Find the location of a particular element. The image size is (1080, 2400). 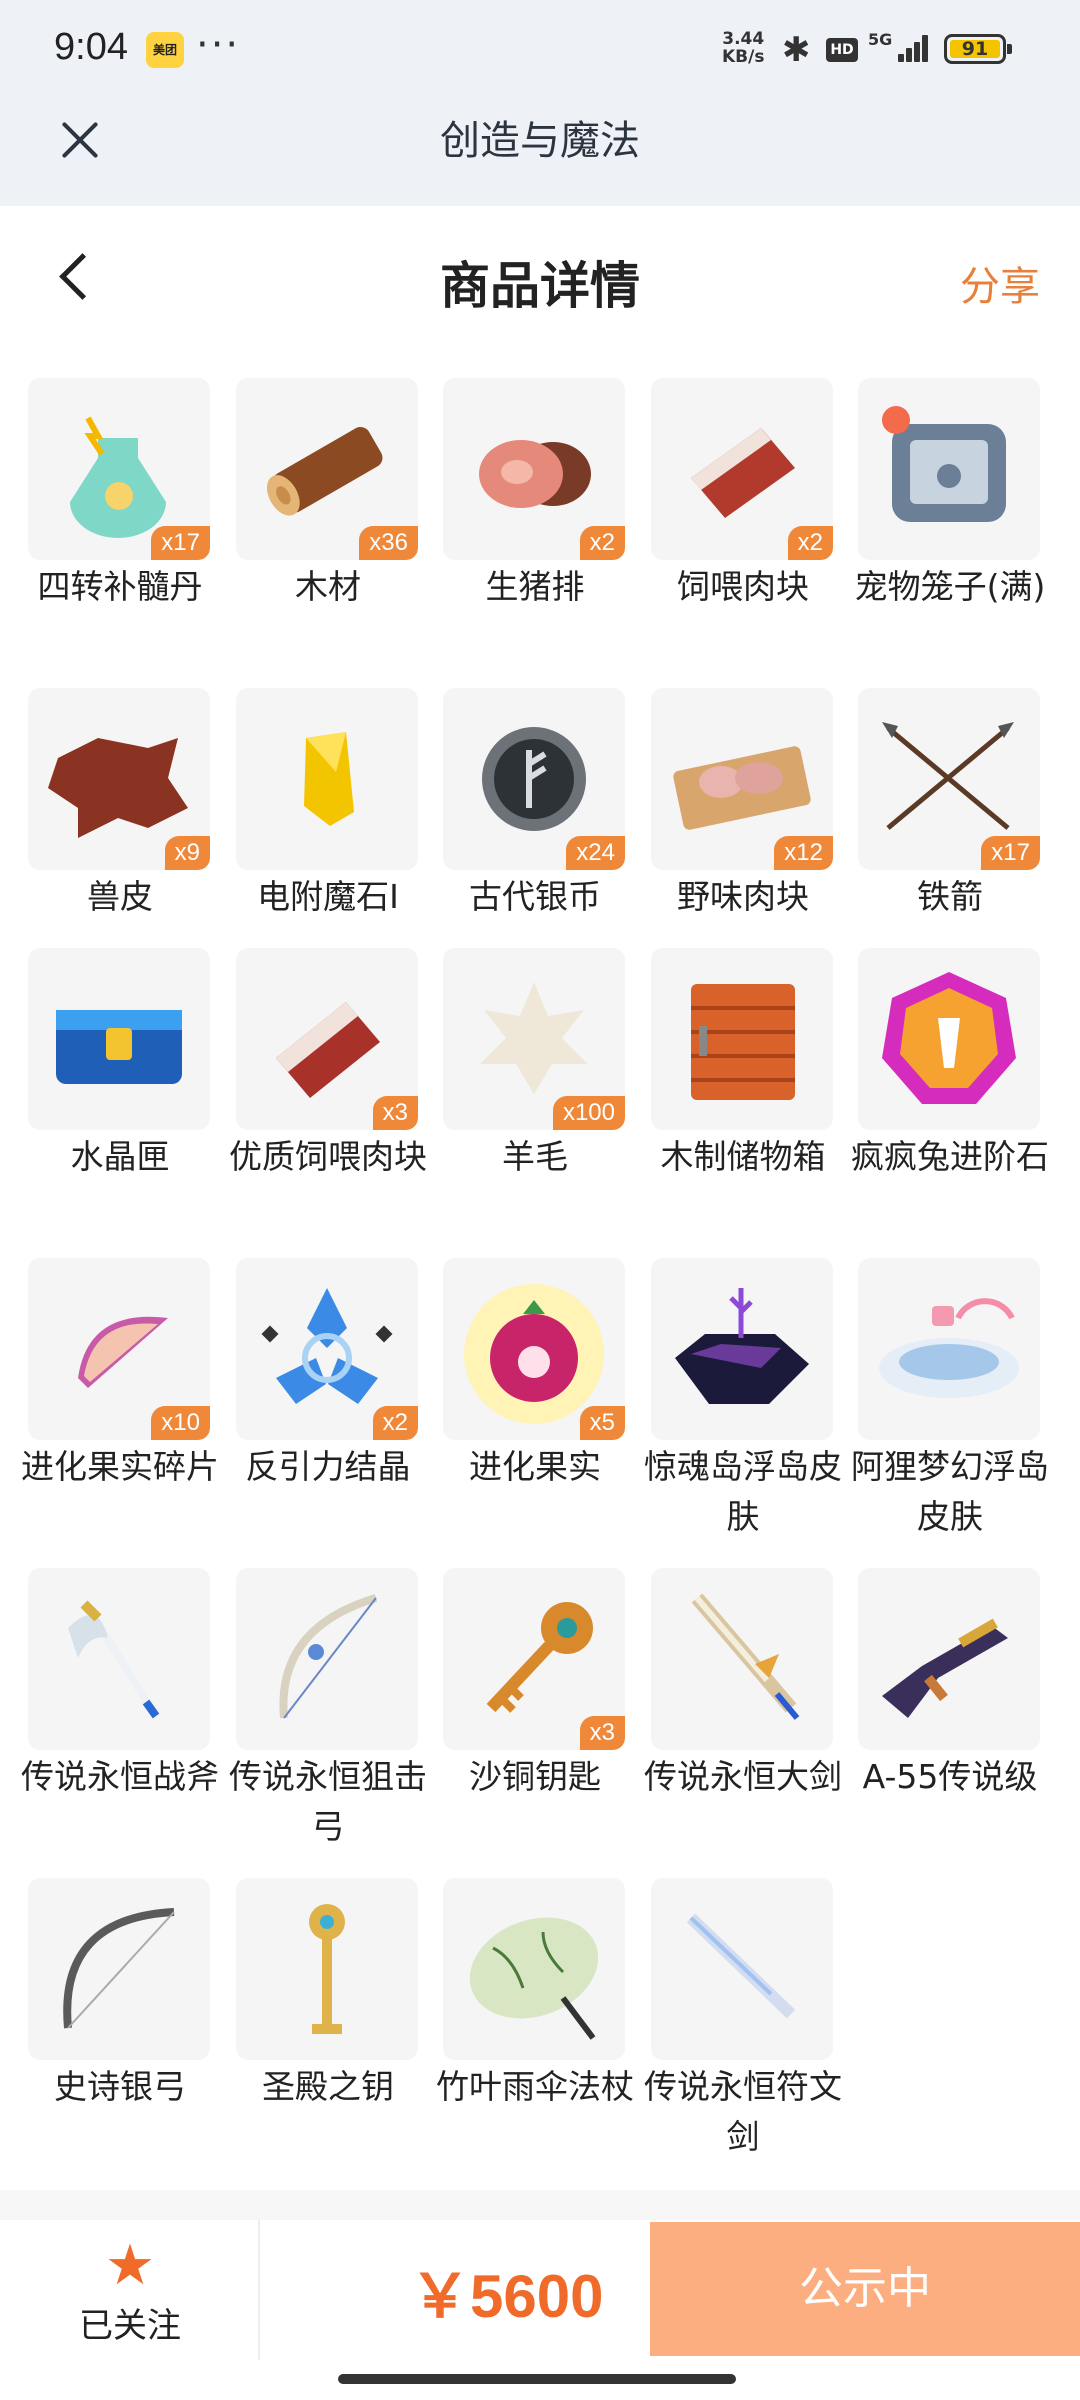

item-name: 传说永恒大剑 is located at coordinates (743, 1776).